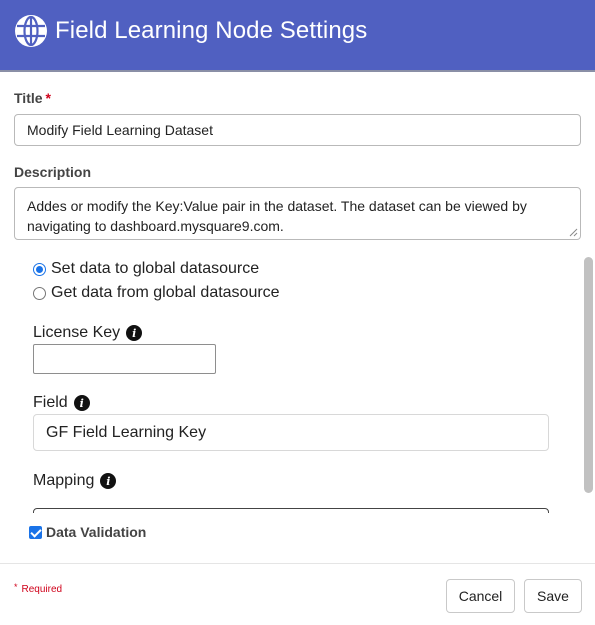 This screenshot has height=625, width=595. I want to click on scrollbar, so click(588, 375).